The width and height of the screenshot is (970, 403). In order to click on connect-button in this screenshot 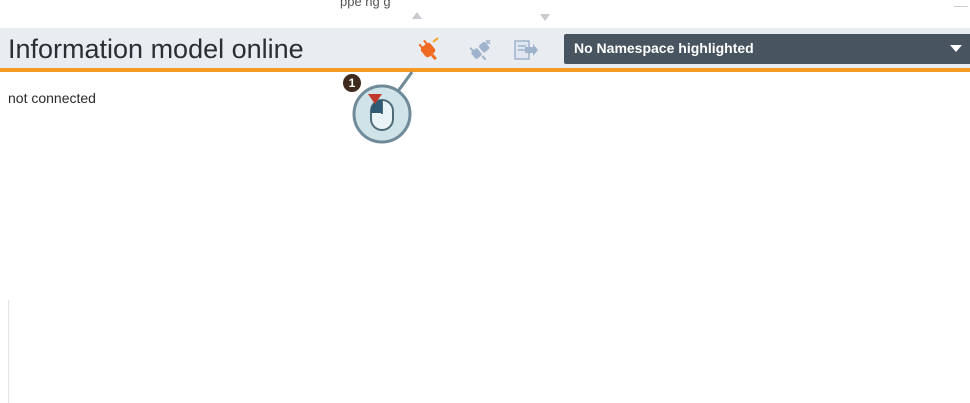, I will do `click(428, 50)`.